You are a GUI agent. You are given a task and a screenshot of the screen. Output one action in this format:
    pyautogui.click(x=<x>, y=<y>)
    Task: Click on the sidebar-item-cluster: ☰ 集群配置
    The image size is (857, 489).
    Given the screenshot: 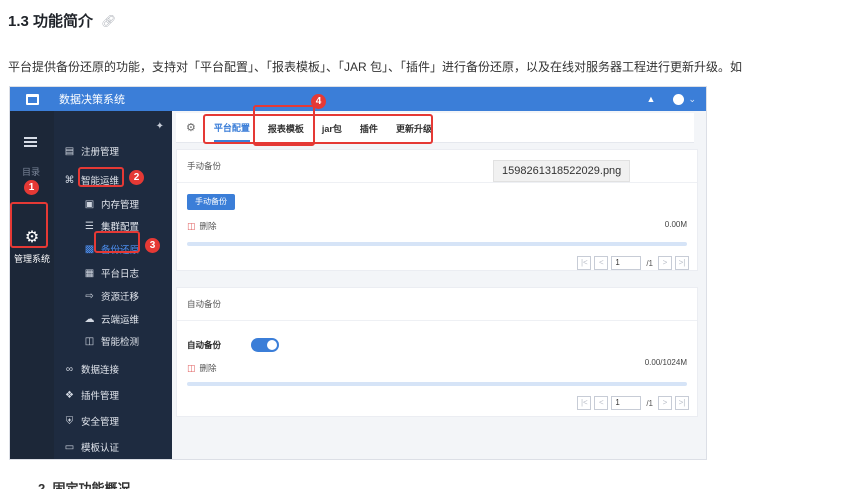 What is the action you would take?
    pyautogui.click(x=111, y=226)
    